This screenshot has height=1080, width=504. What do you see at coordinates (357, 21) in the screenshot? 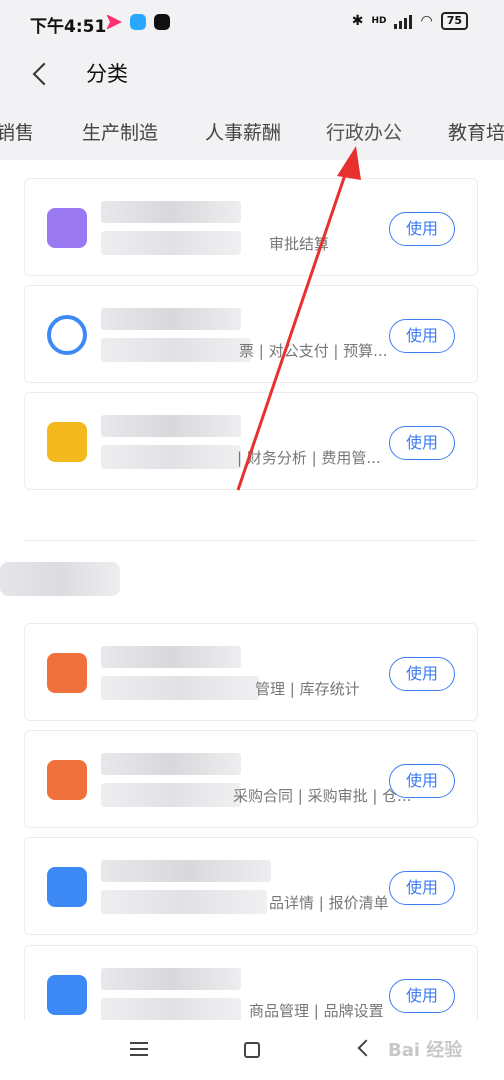
I see `bluetooth-icon: ✱` at bounding box center [357, 21].